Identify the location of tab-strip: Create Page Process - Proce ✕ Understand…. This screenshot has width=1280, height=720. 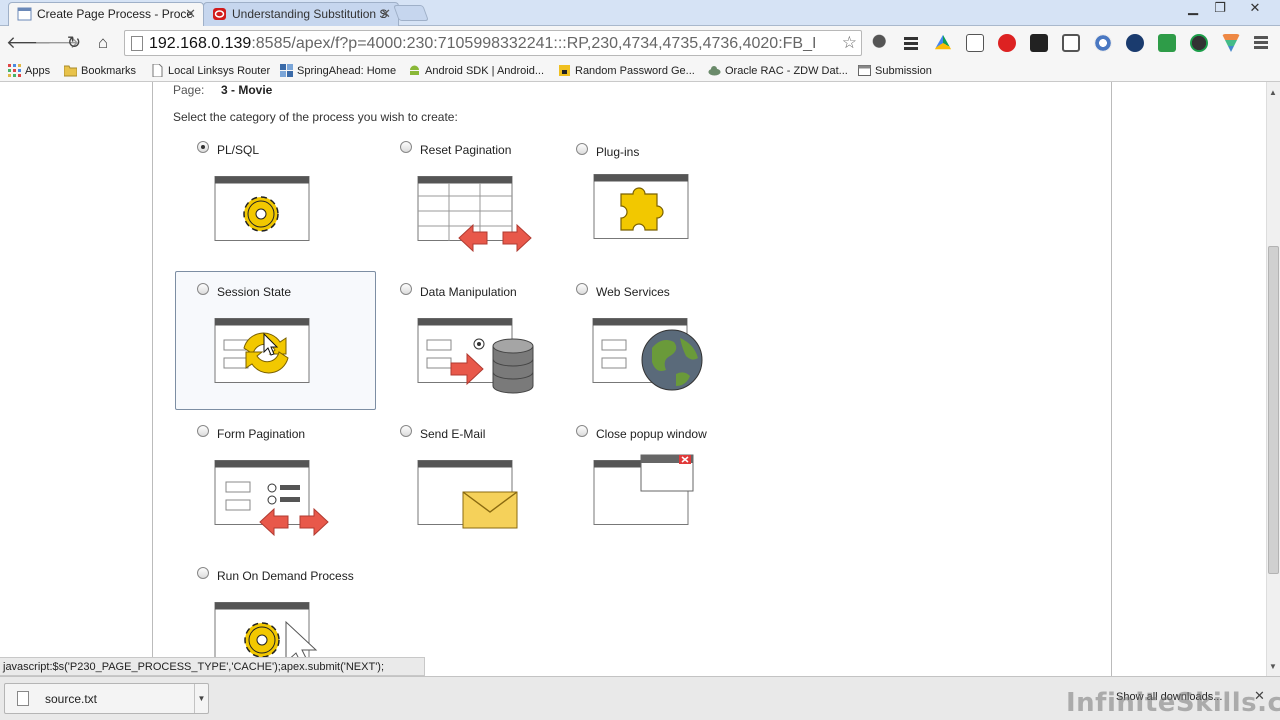
(640, 13).